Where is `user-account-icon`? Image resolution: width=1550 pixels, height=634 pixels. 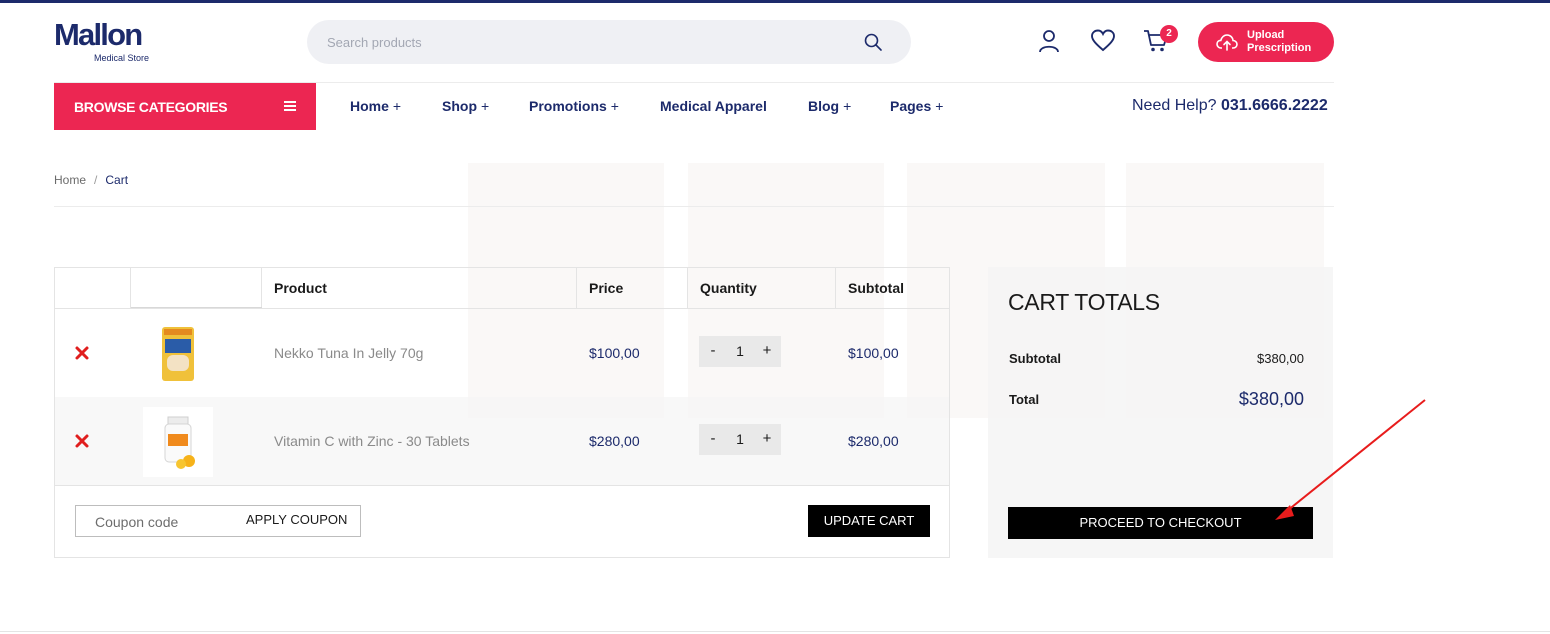
user-account-icon is located at coordinates (1049, 41).